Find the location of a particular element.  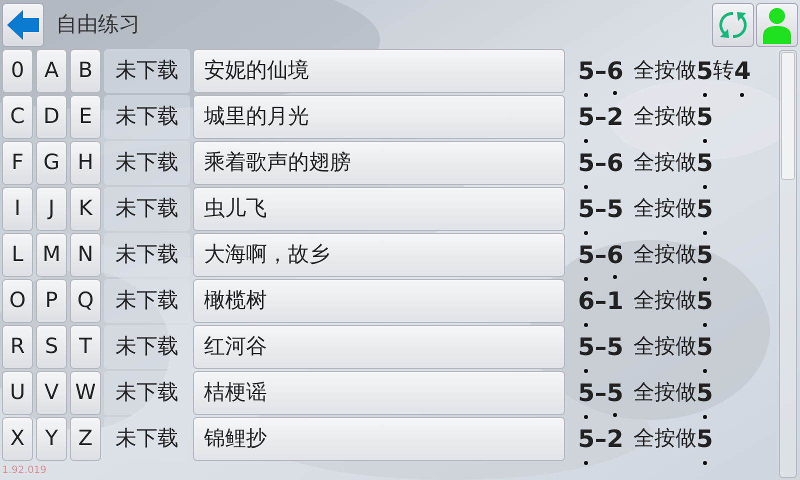

letter-key: G is located at coordinates (51, 163).